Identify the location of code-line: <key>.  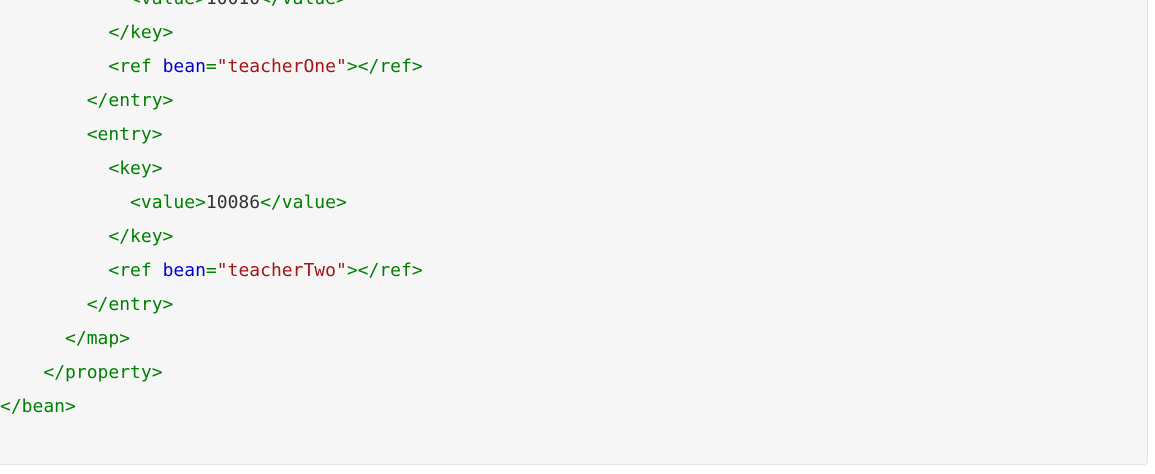
(211, 169).